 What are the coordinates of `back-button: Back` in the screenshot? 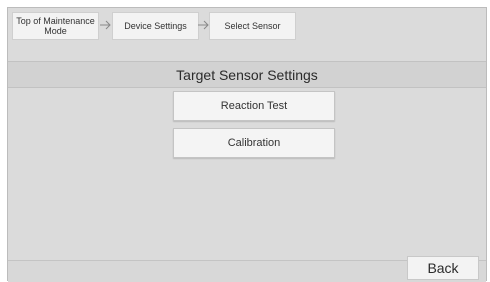 It's located at (443, 268).